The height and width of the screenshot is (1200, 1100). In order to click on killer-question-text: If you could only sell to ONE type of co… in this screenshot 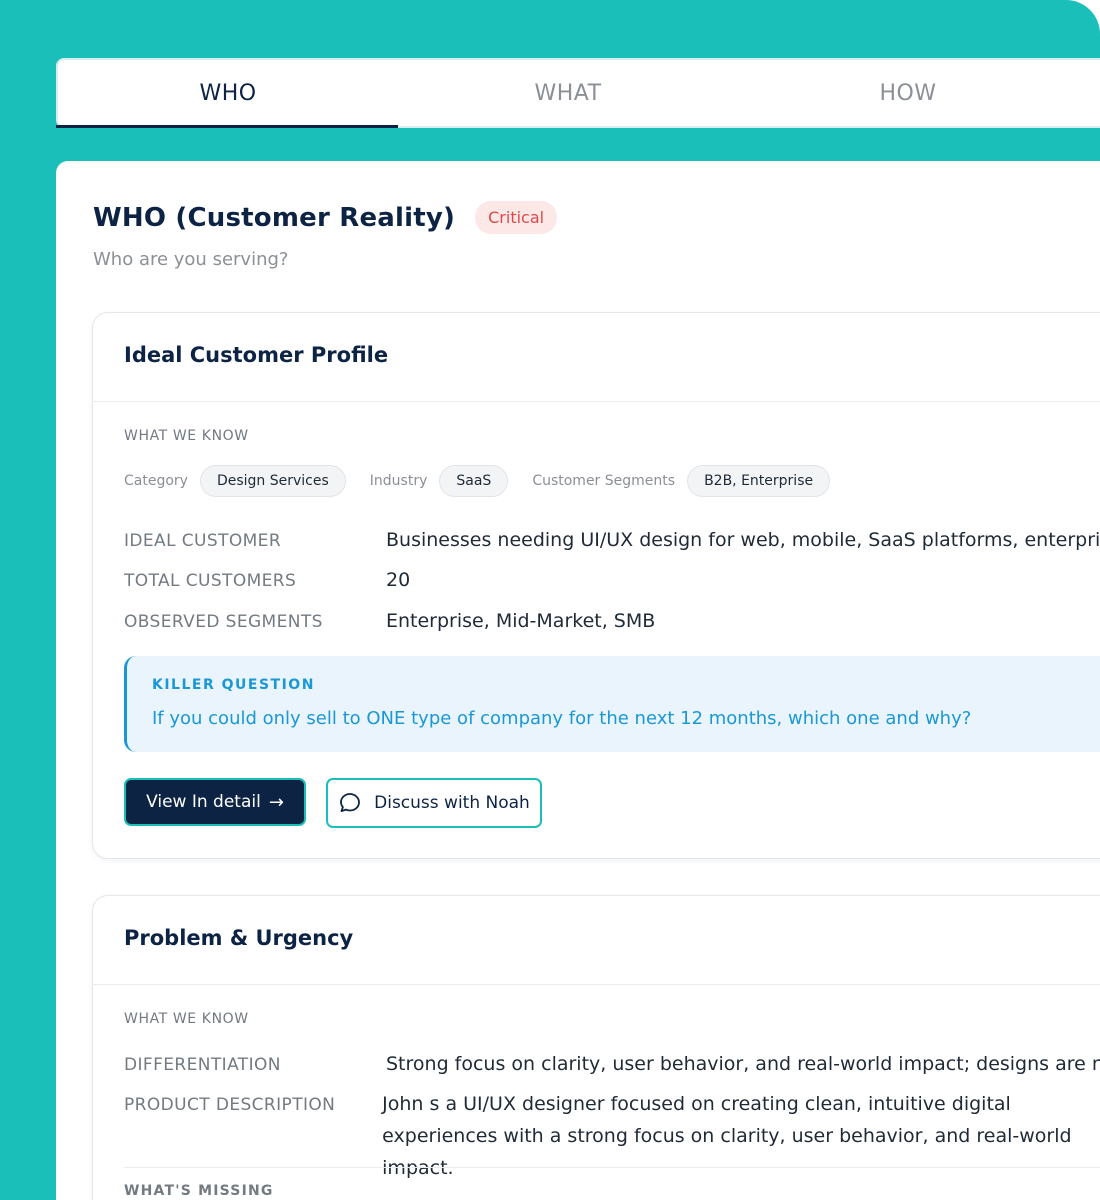, I will do `click(562, 718)`.